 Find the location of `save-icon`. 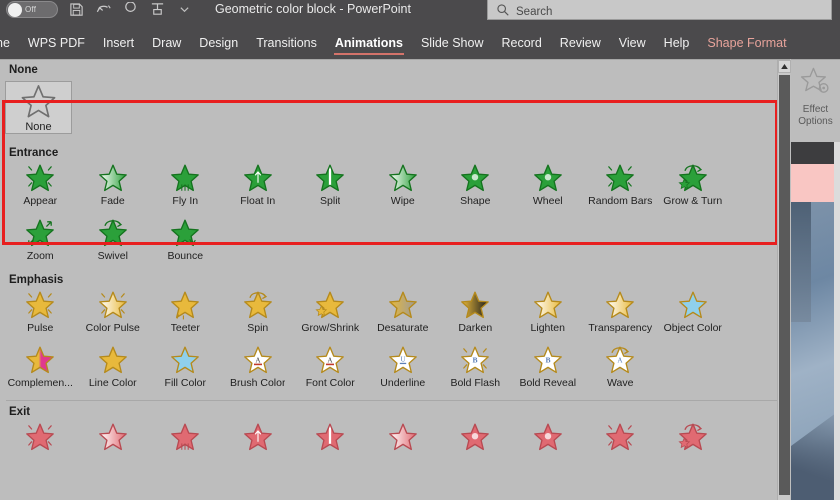

save-icon is located at coordinates (76, 9).